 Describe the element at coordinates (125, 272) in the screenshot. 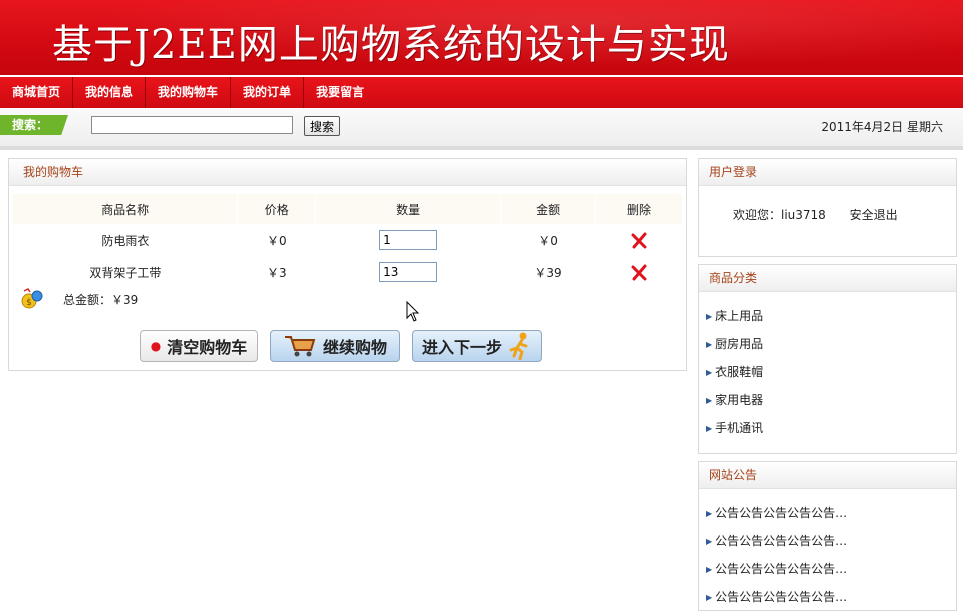

I see `item-name: 双背架子工带` at that location.